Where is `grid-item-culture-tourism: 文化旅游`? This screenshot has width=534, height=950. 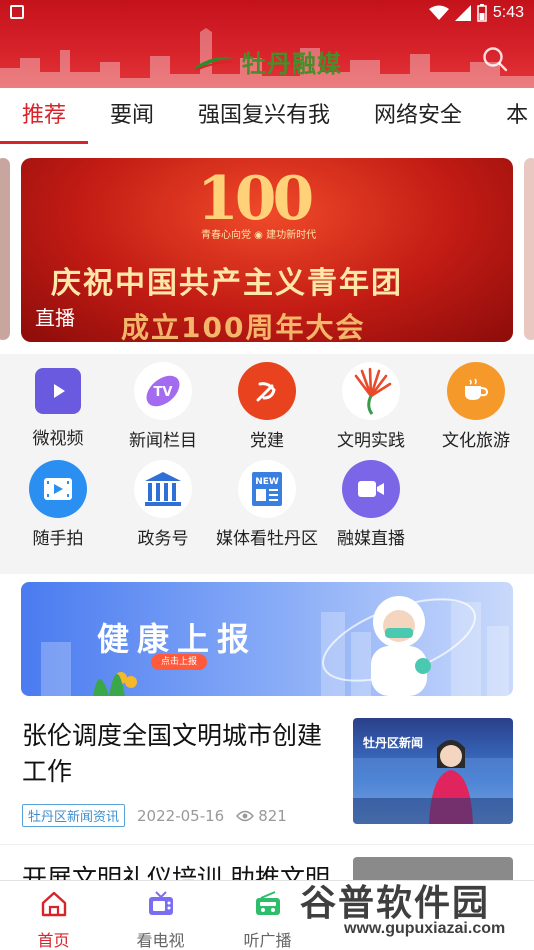 grid-item-culture-tourism: 文化旅游 is located at coordinates (476, 406).